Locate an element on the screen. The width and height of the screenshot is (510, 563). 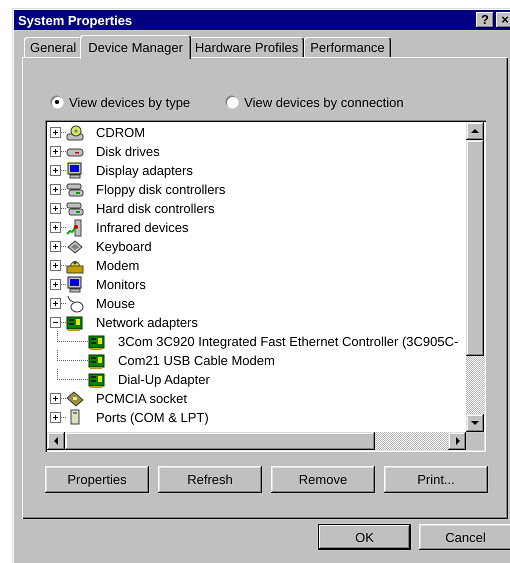
dialog-button: Cancel is located at coordinates (464, 537).